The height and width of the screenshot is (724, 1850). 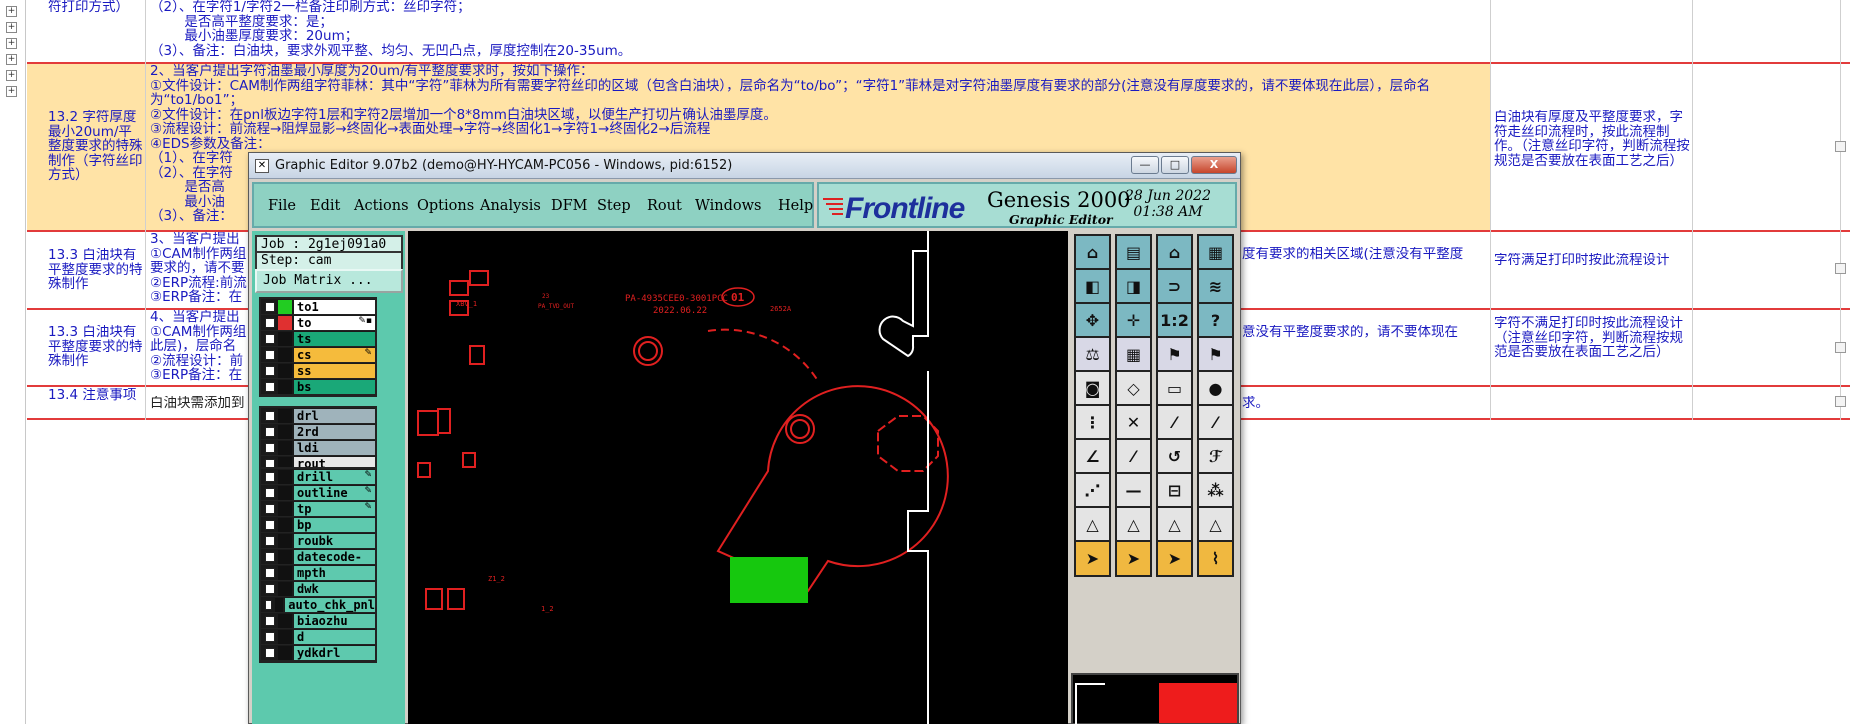 I want to click on arrow-right-tool-icon: ◨, so click(x=1133, y=286).